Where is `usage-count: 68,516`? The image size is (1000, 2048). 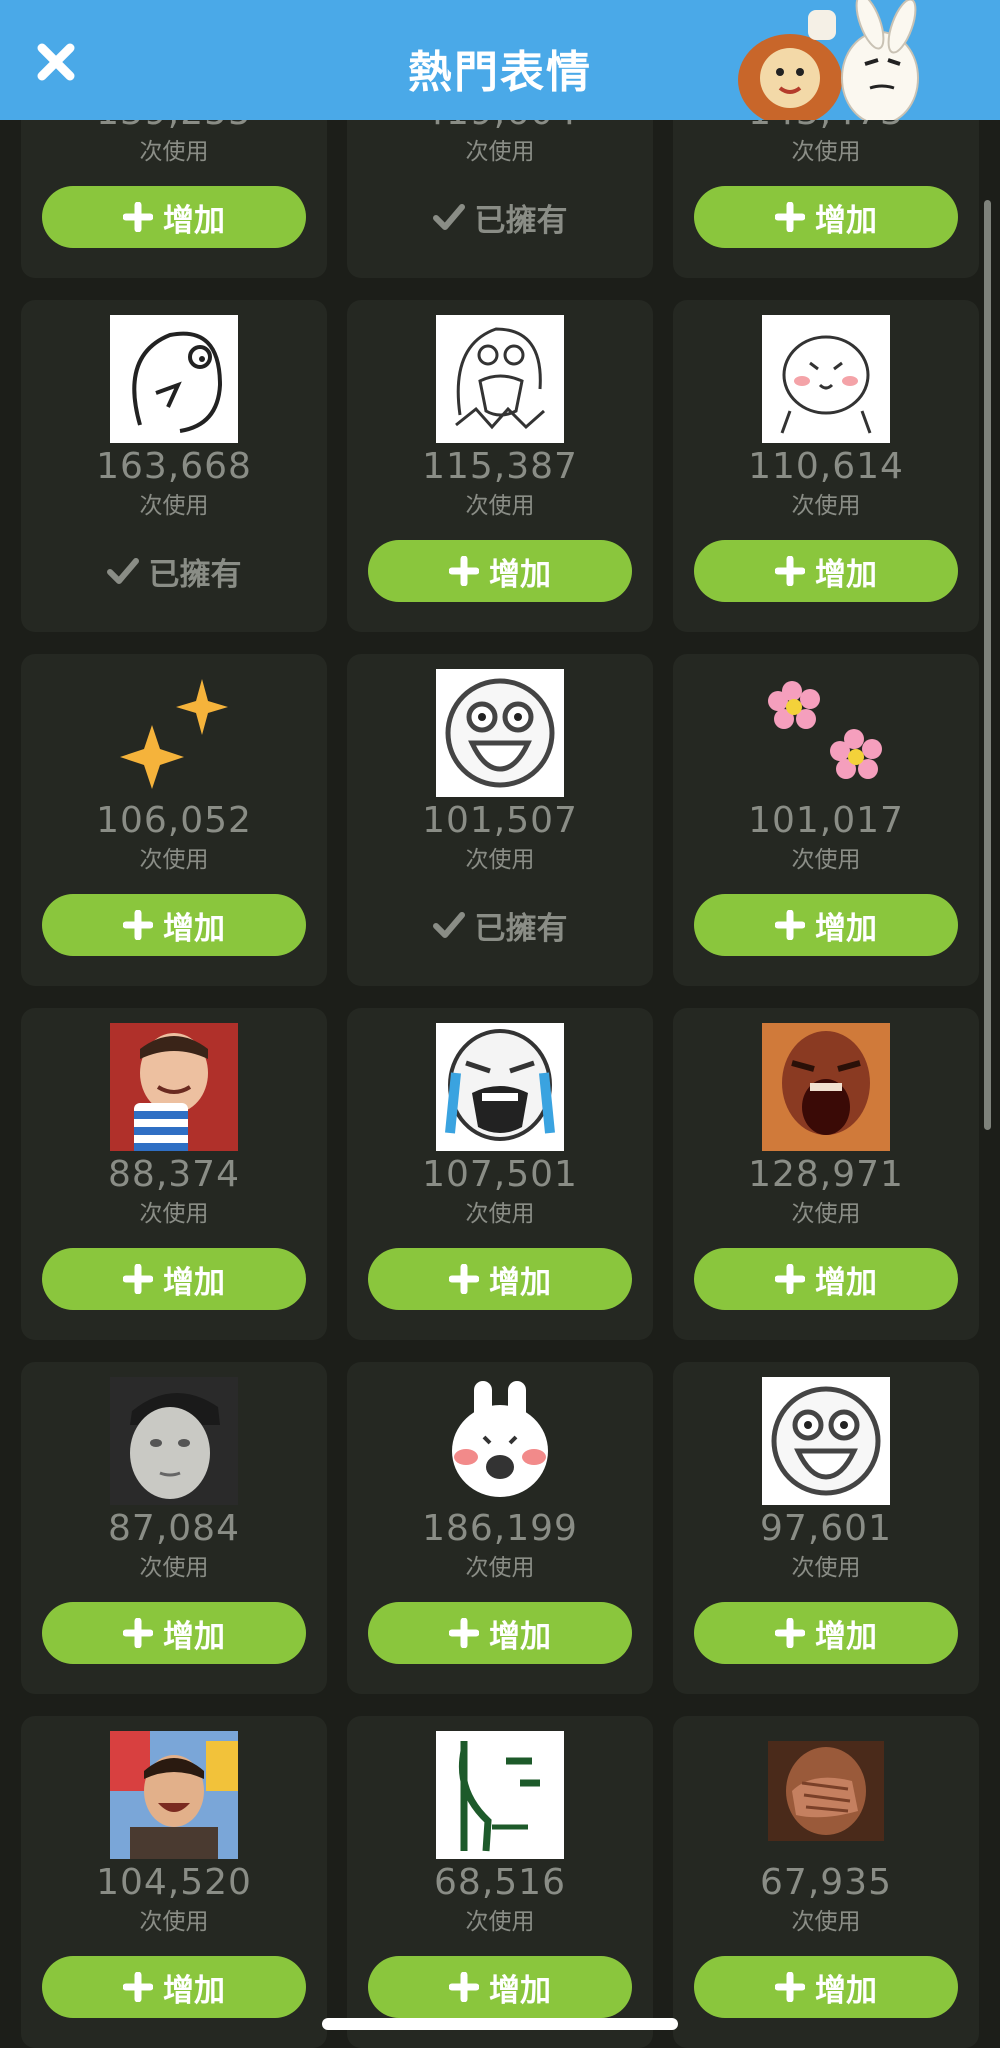
usage-count: 68,516 is located at coordinates (500, 1882).